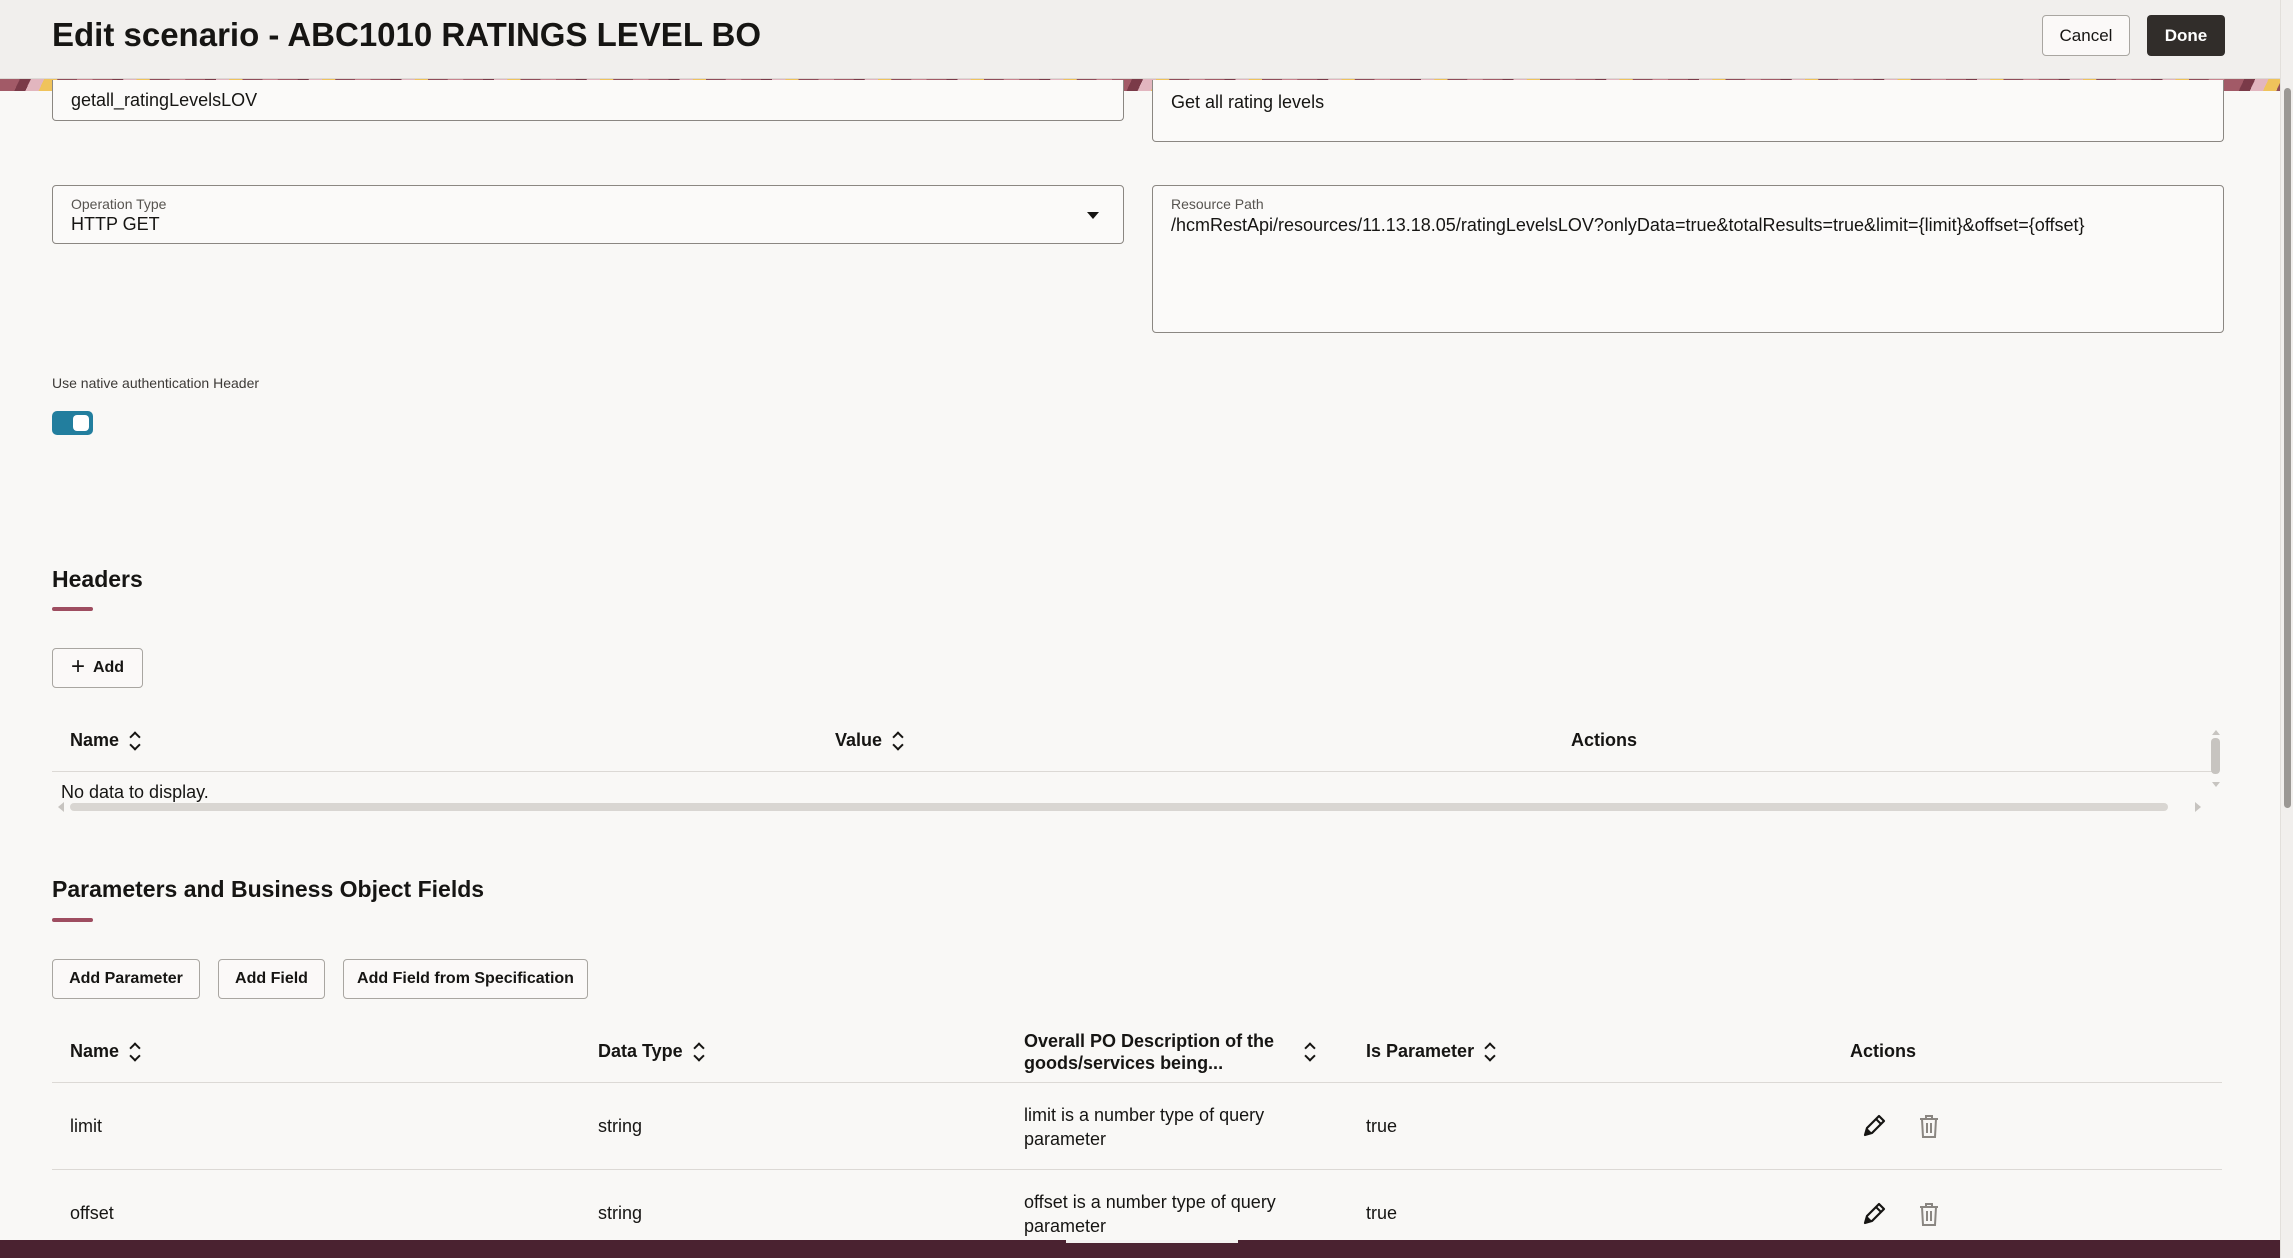 Image resolution: width=2293 pixels, height=1258 pixels. What do you see at coordinates (108, 667) in the screenshot?
I see `add-header-label: Add` at bounding box center [108, 667].